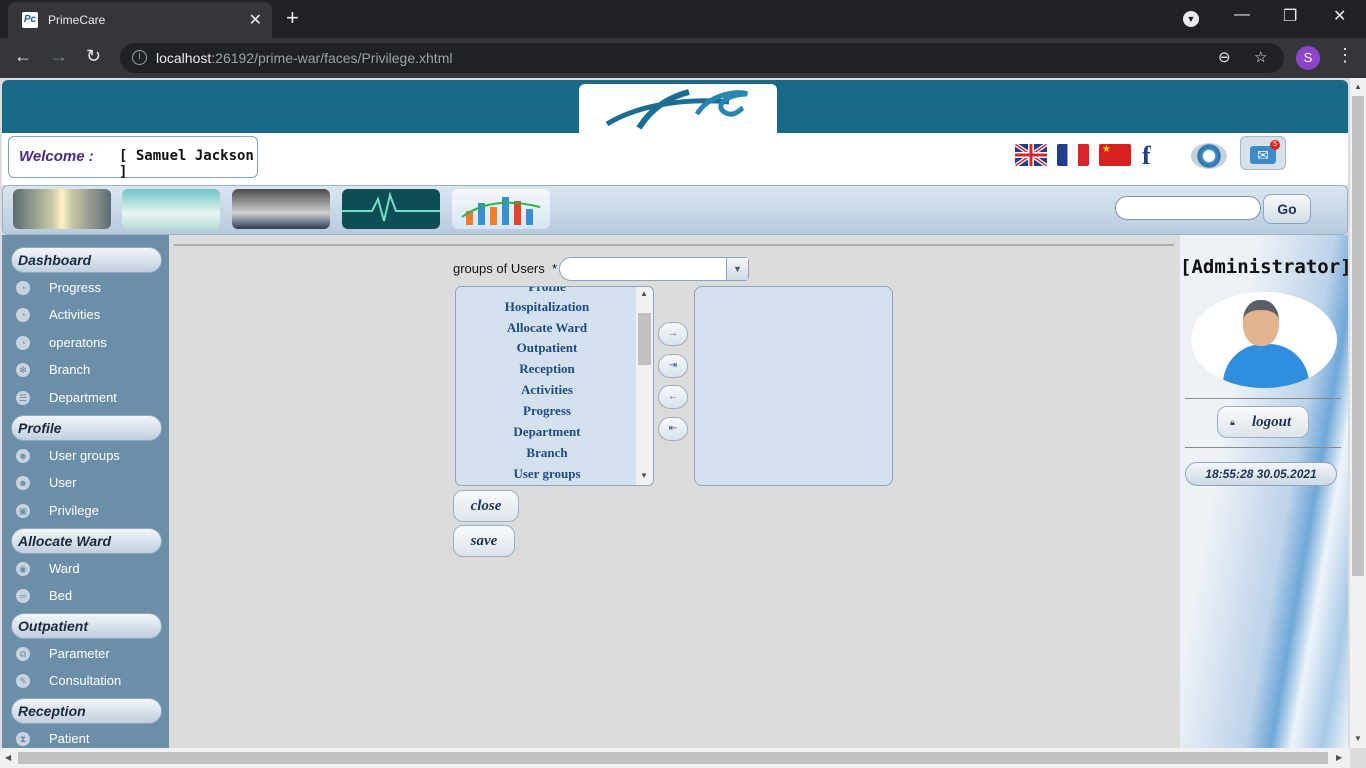 The width and height of the screenshot is (1366, 768). What do you see at coordinates (484, 541) in the screenshot?
I see `save-button: save` at bounding box center [484, 541].